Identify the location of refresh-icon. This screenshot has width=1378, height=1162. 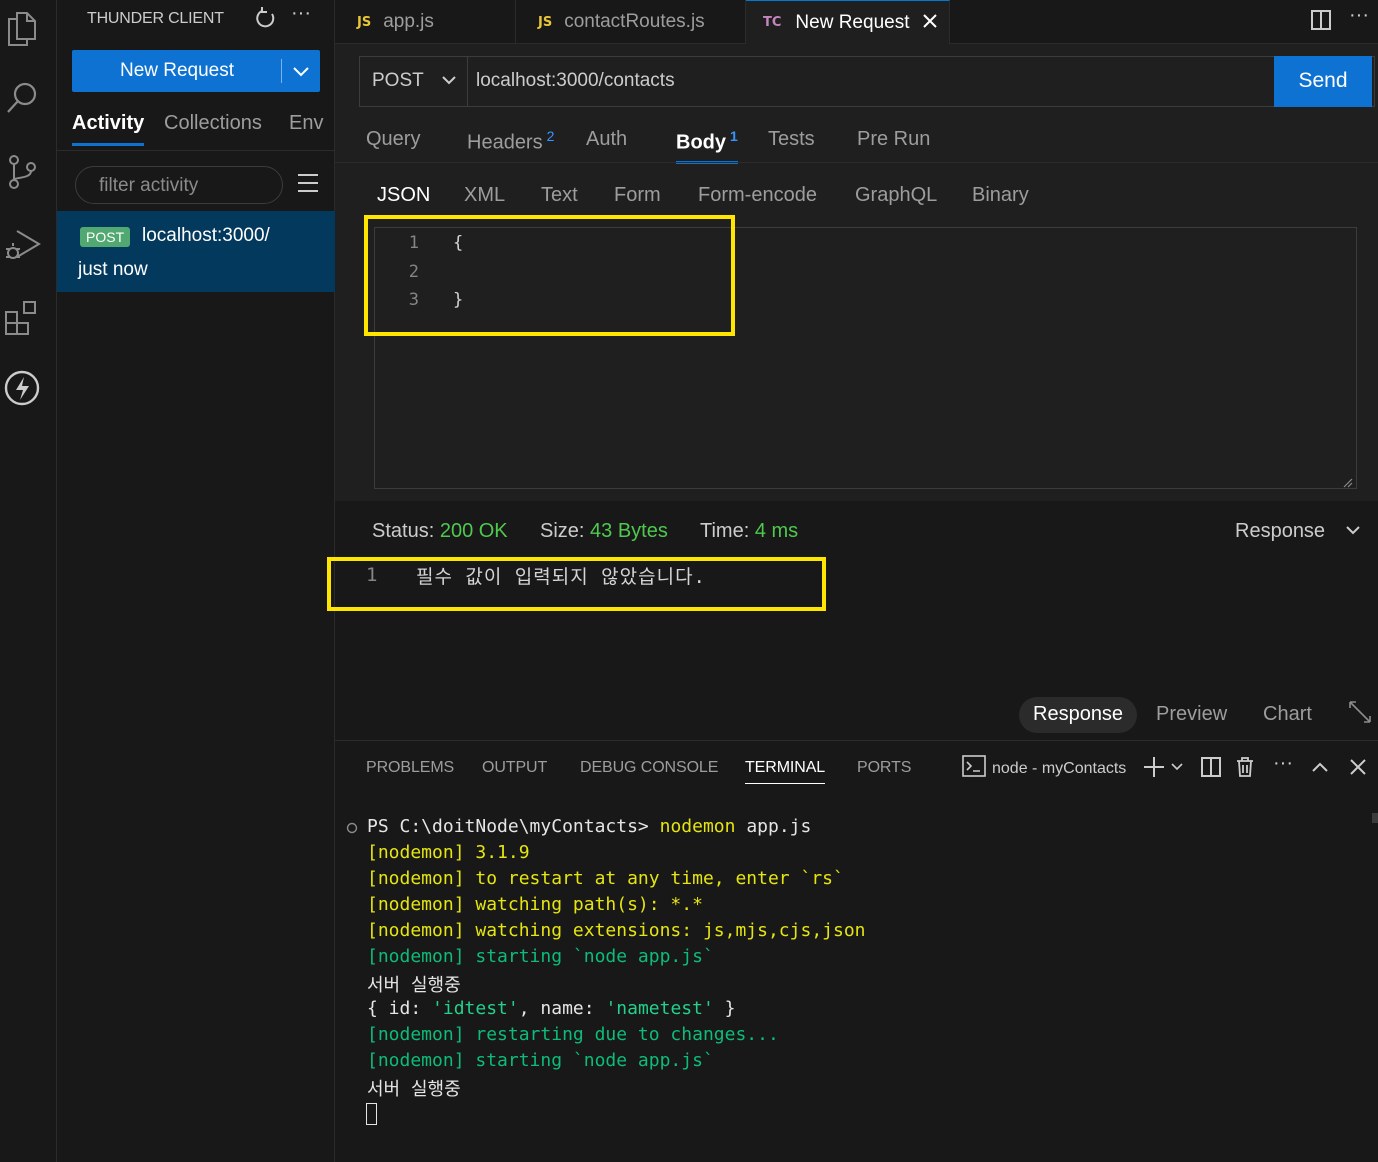
(266, 20).